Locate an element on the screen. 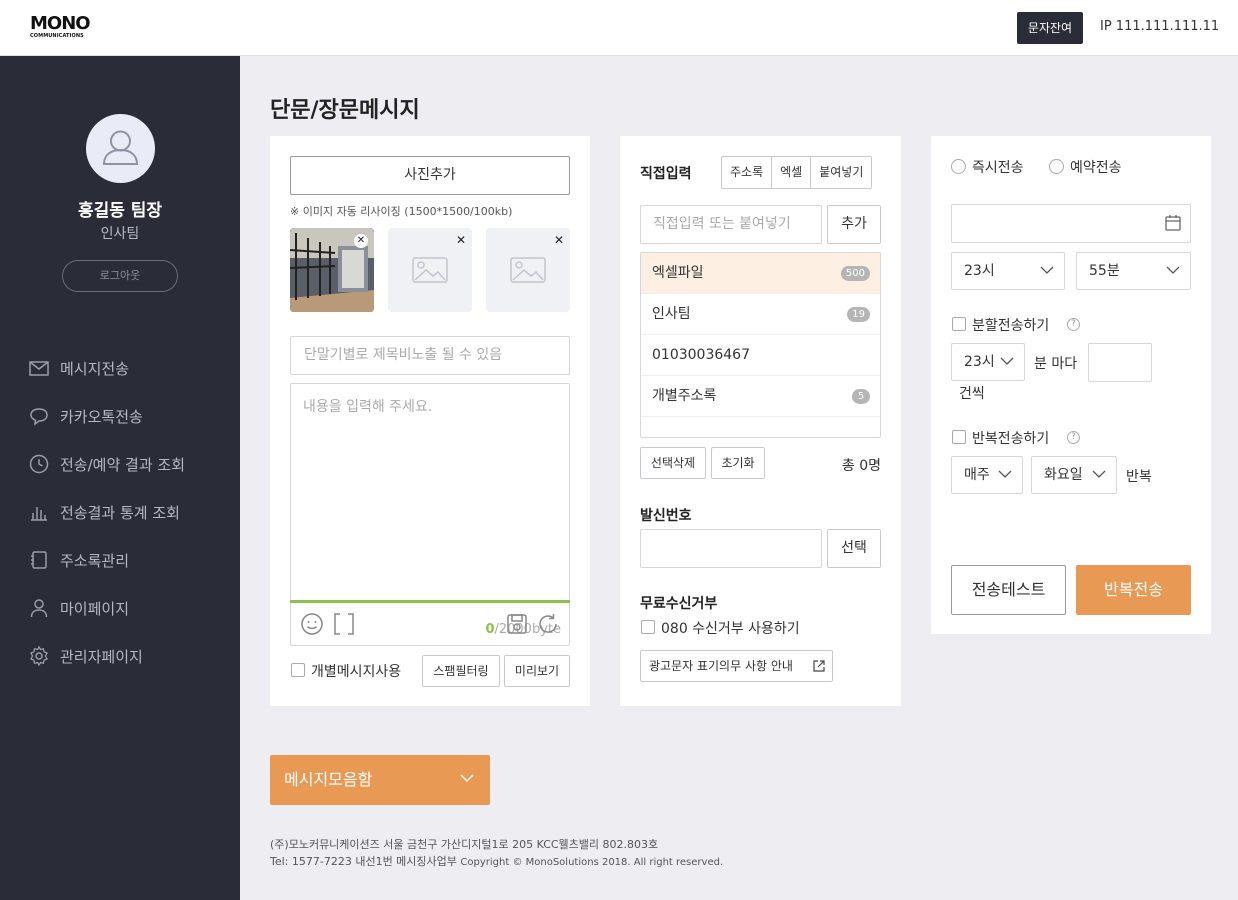 Image resolution: width=1238 pixels, height=900 pixels. immediate-send-radio is located at coordinates (958, 166).